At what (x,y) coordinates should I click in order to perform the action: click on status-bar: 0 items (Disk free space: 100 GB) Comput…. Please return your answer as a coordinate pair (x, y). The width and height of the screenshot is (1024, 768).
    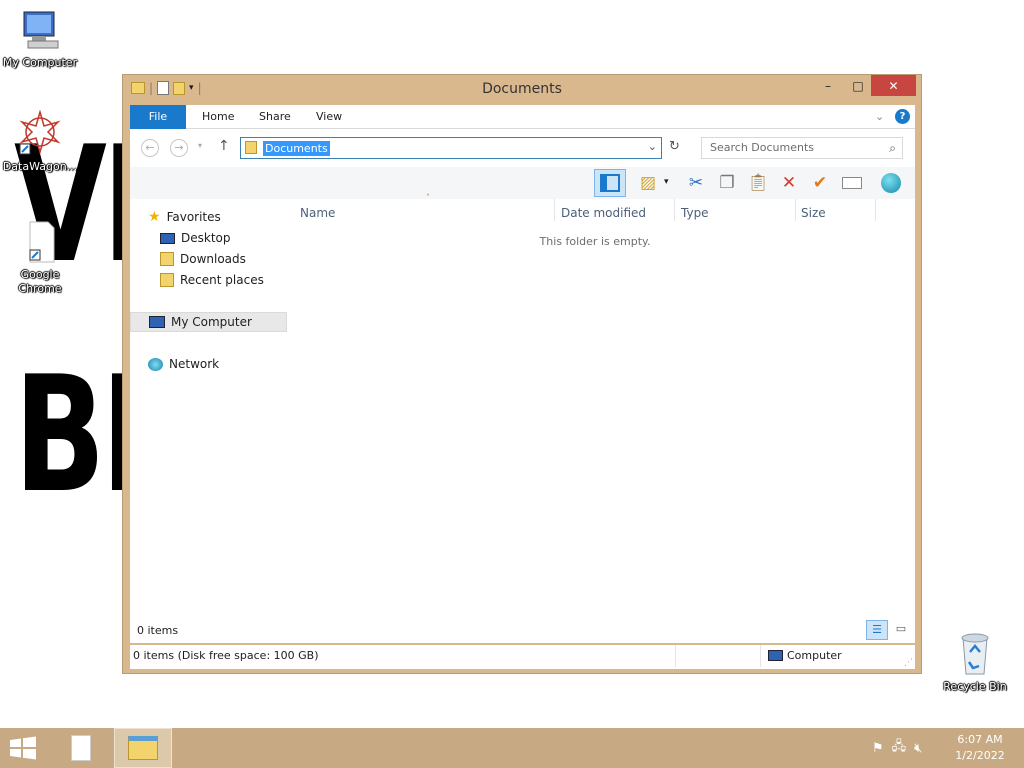
    Looking at the image, I should click on (522, 657).